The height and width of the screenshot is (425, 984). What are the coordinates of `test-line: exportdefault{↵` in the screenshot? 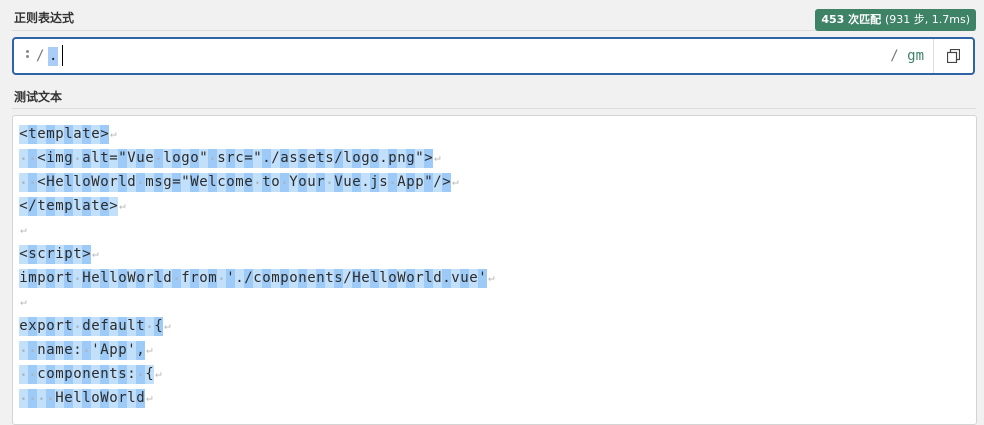 It's located at (257, 326).